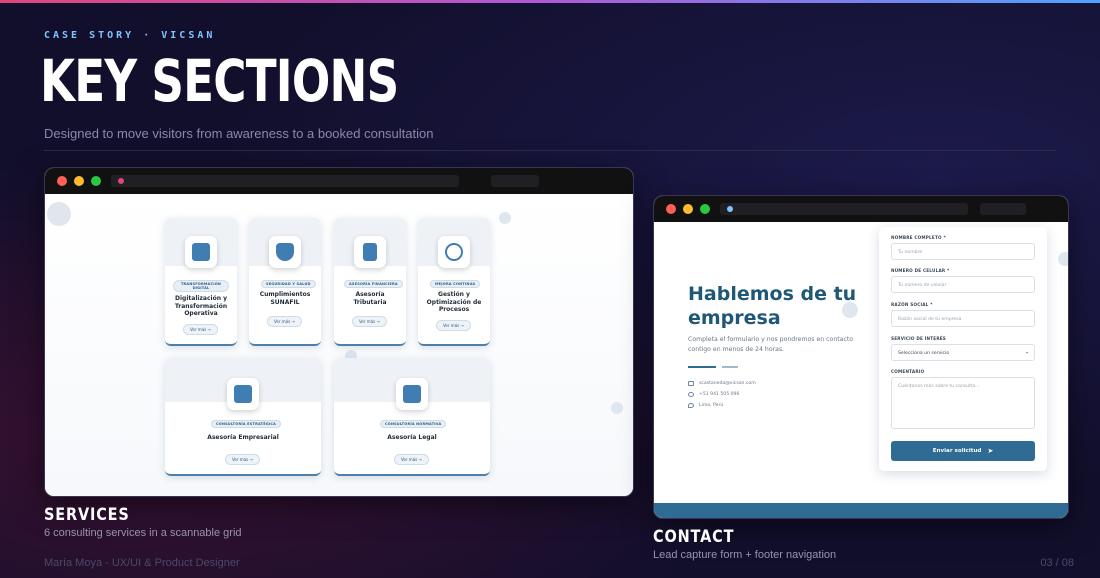  What do you see at coordinates (285, 252) in the screenshot?
I see `shield-icon` at bounding box center [285, 252].